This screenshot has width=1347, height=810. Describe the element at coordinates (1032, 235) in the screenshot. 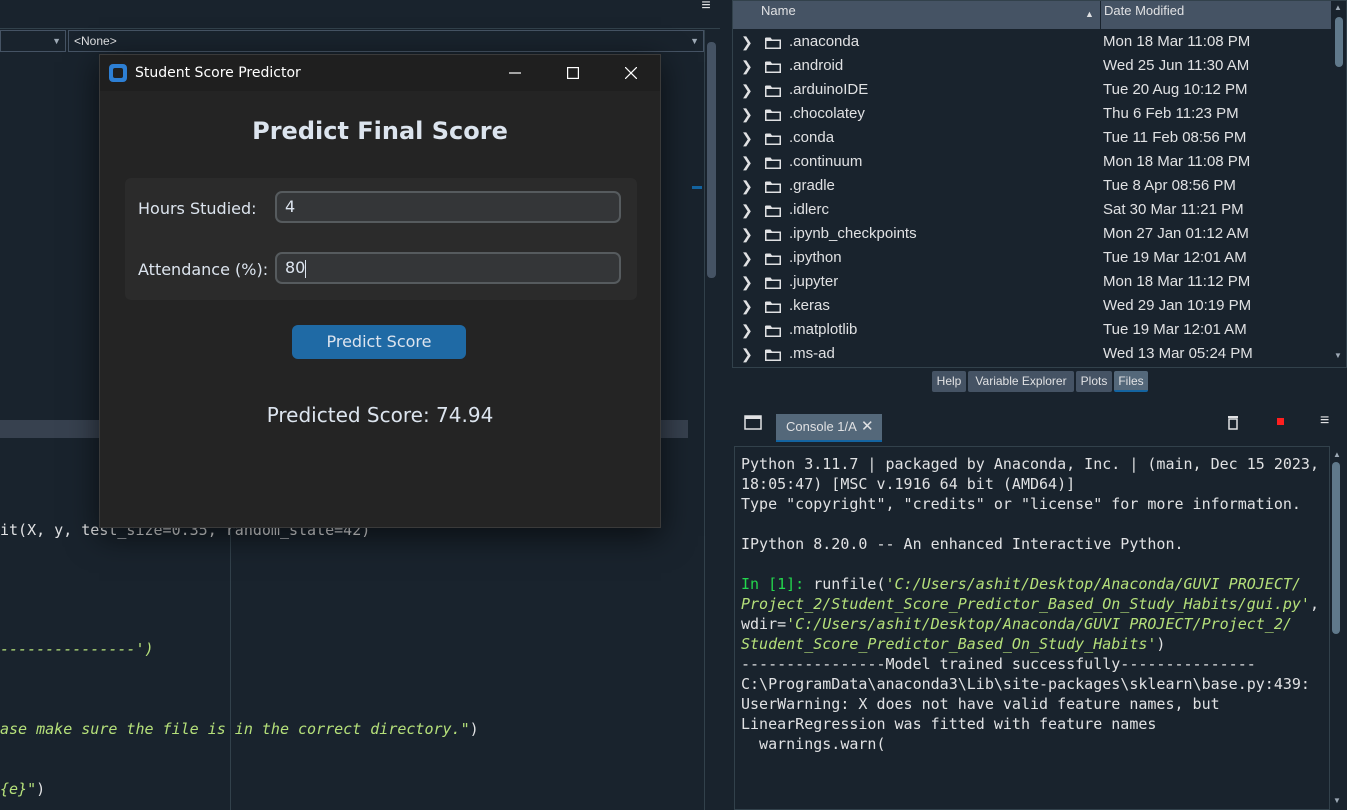

I see `list-item: ❯ .ipynb_checkpoints Mon 27 Jan 01:12 AM` at that location.